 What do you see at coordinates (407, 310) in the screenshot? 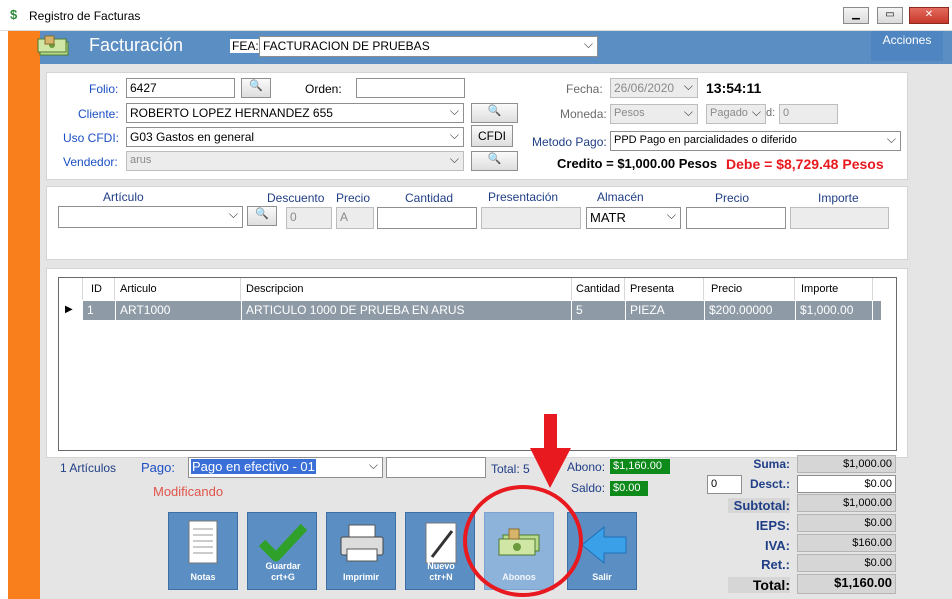
I see `cell-descripcion: ARTICULO 1000 DE PRUEBA EN ARUS` at bounding box center [407, 310].